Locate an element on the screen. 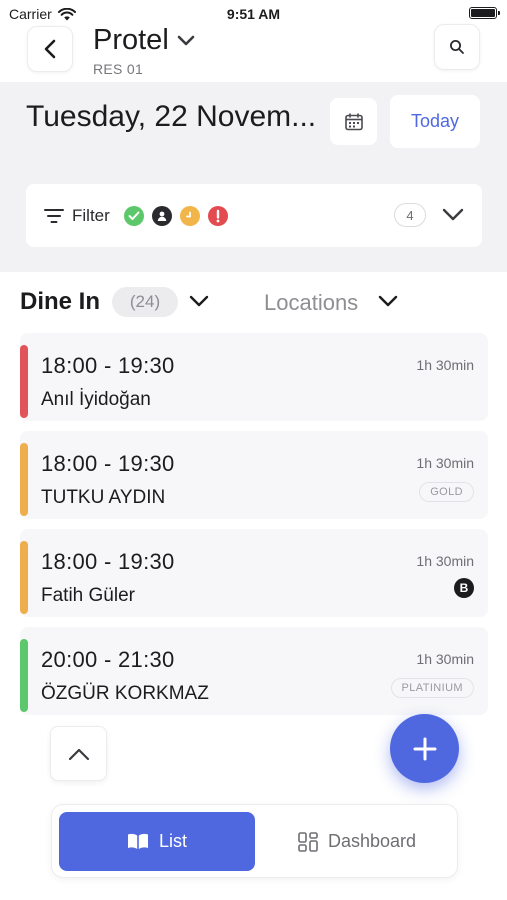 This screenshot has height=900, width=507. guest-name: TUTKU AYDIN is located at coordinates (103, 497).